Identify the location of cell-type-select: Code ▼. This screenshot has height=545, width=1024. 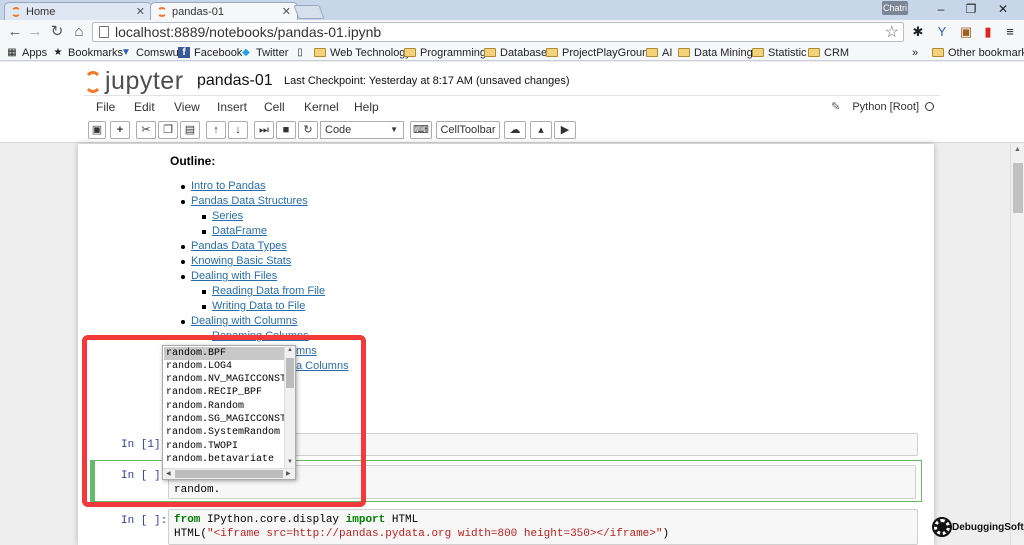
(362, 130).